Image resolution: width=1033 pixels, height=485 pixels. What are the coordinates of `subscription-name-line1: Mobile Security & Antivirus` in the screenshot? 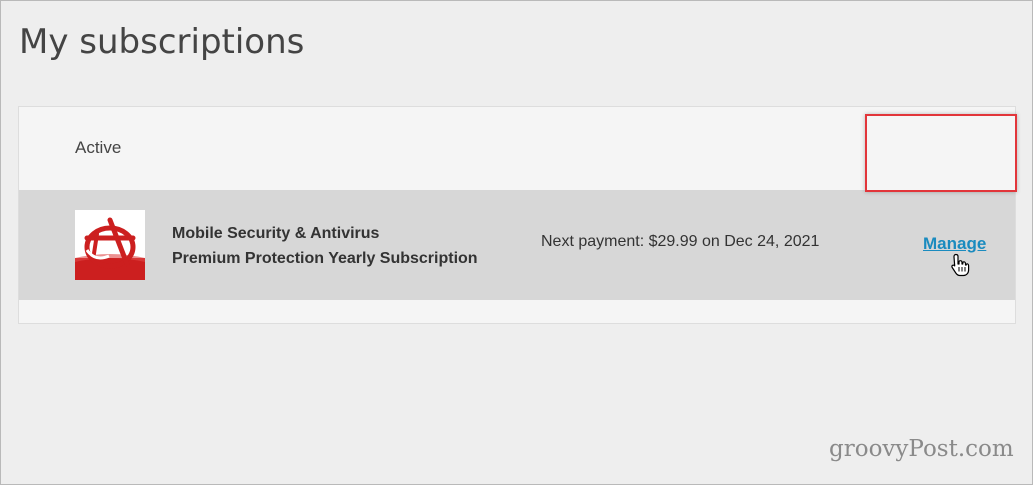 It's located at (276, 233).